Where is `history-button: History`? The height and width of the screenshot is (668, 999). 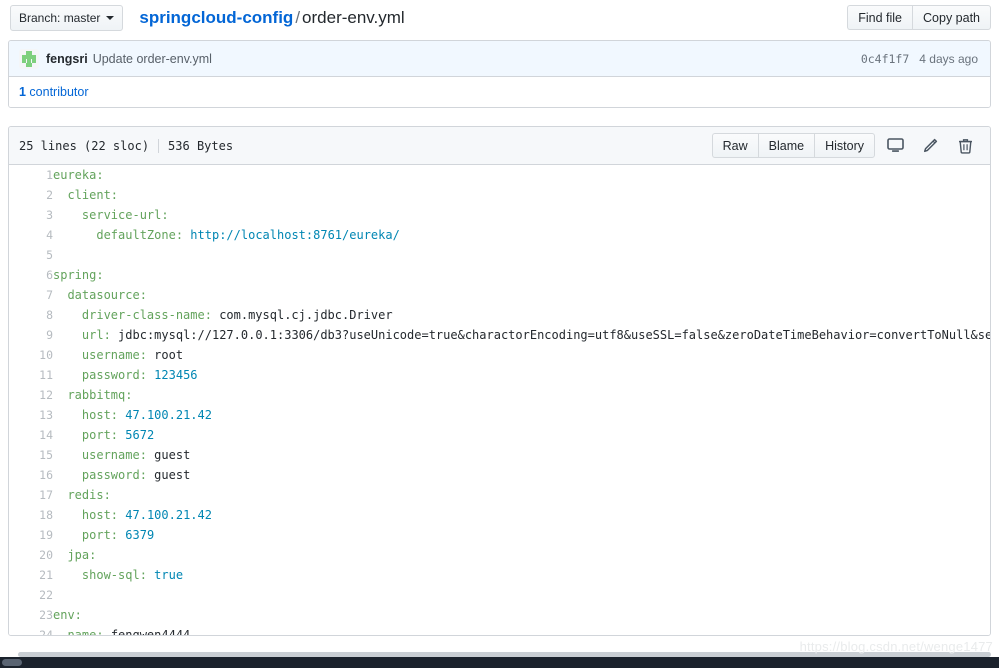
history-button: History is located at coordinates (844, 145).